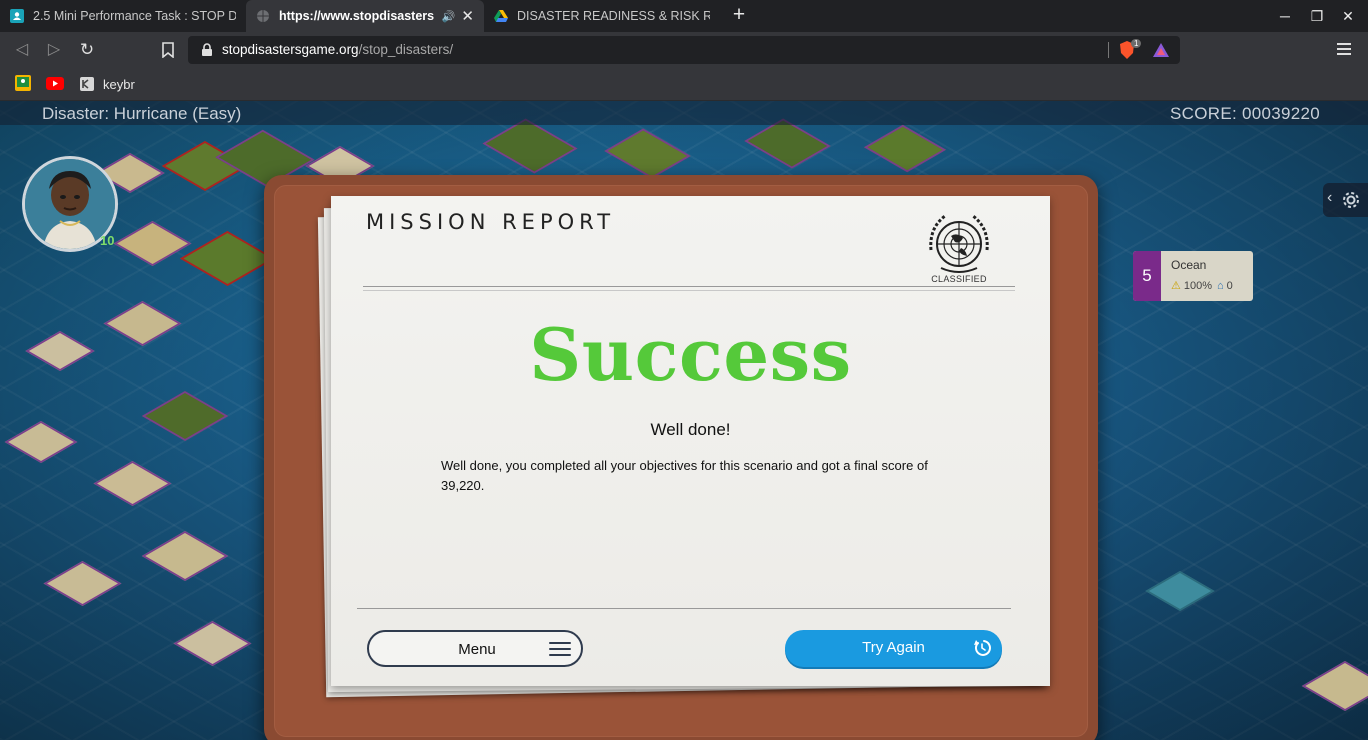 The width and height of the screenshot is (1368, 740). What do you see at coordinates (1203, 113) in the screenshot?
I see `score-label: SCORE:` at bounding box center [1203, 113].